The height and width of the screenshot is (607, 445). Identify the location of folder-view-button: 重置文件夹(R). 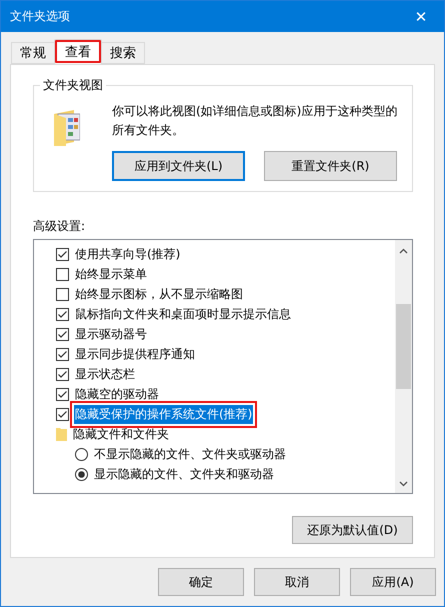
(330, 166).